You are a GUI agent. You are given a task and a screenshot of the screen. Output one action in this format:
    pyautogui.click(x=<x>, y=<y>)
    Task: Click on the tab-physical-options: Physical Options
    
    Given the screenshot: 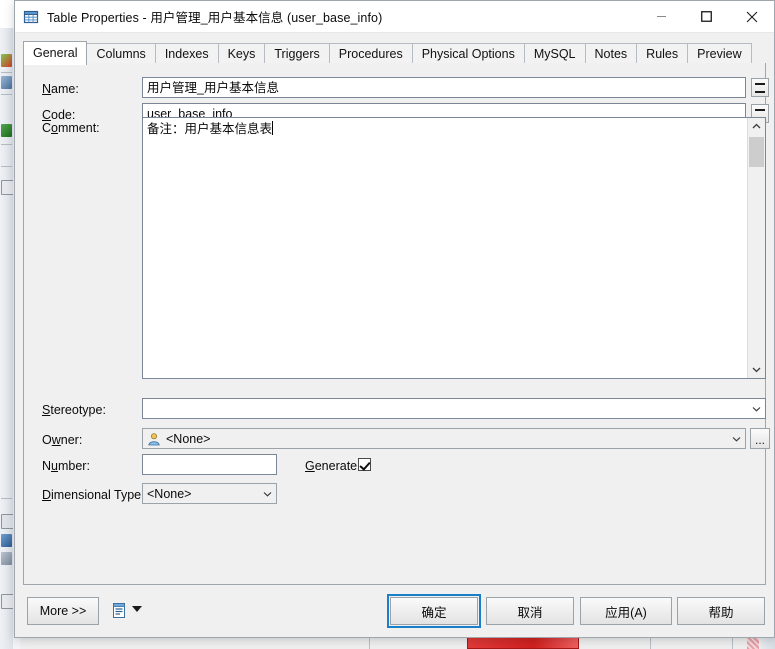 What is the action you would take?
    pyautogui.click(x=468, y=53)
    